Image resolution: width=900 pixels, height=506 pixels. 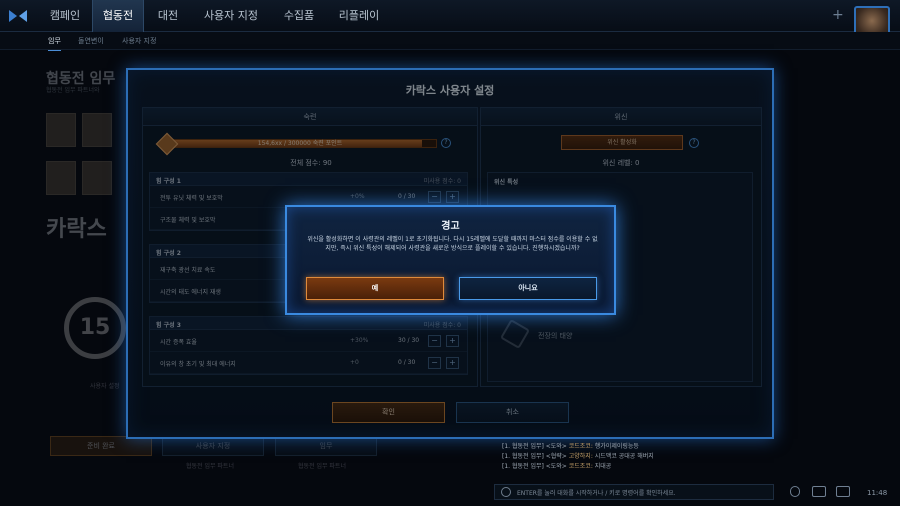 I want to click on clock: 11:48, so click(x=877, y=493).